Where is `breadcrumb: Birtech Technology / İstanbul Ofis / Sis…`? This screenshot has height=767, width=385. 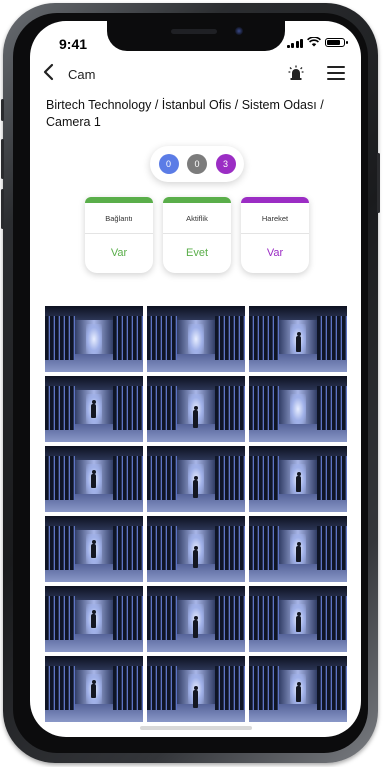 breadcrumb: Birtech Technology / İstanbul Ofis / Sis… is located at coordinates (185, 113).